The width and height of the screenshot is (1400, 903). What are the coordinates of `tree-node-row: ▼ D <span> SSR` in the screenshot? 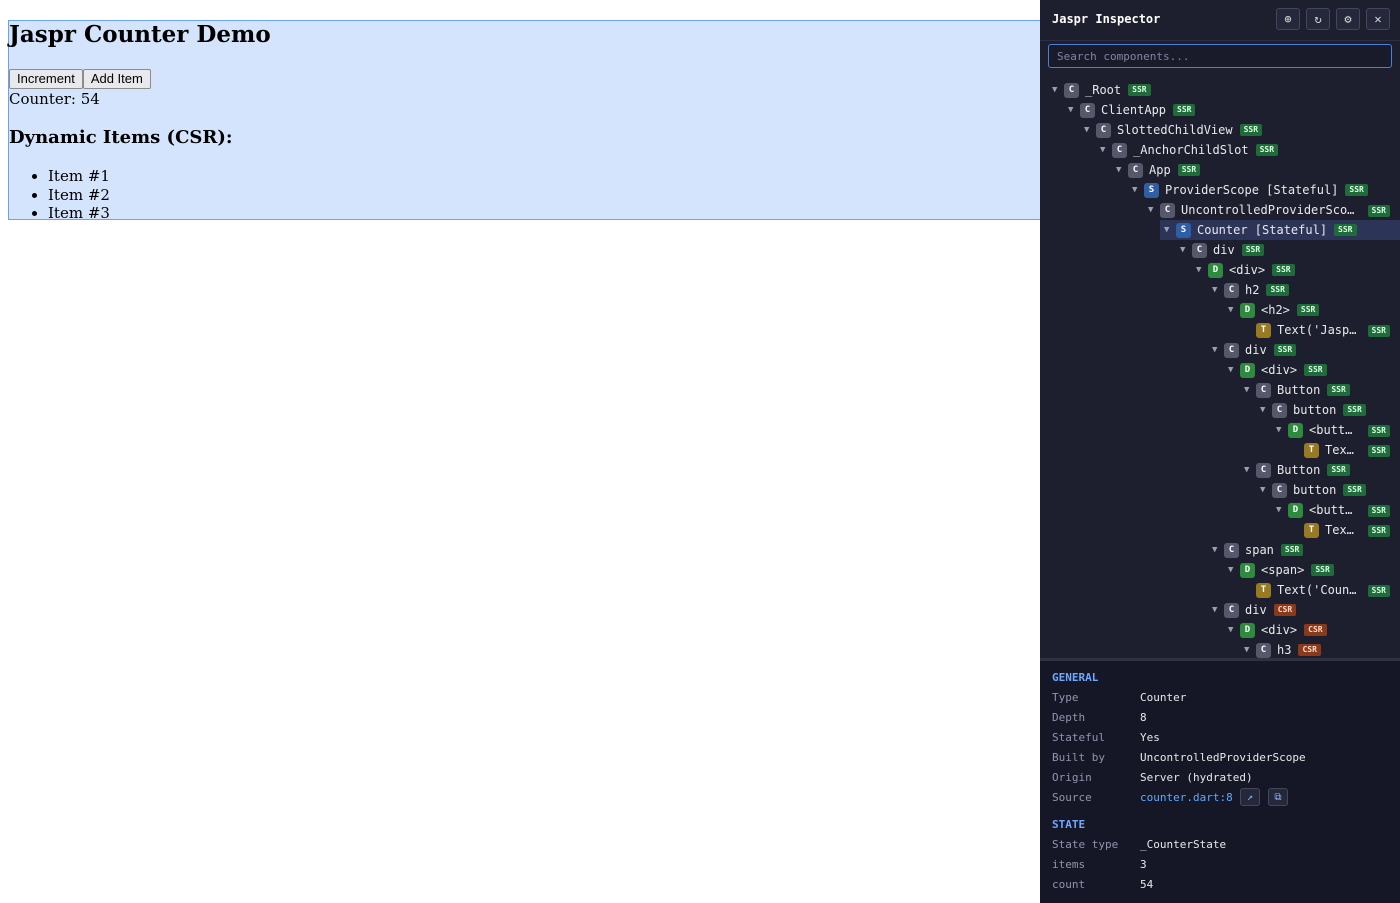 It's located at (1220, 570).